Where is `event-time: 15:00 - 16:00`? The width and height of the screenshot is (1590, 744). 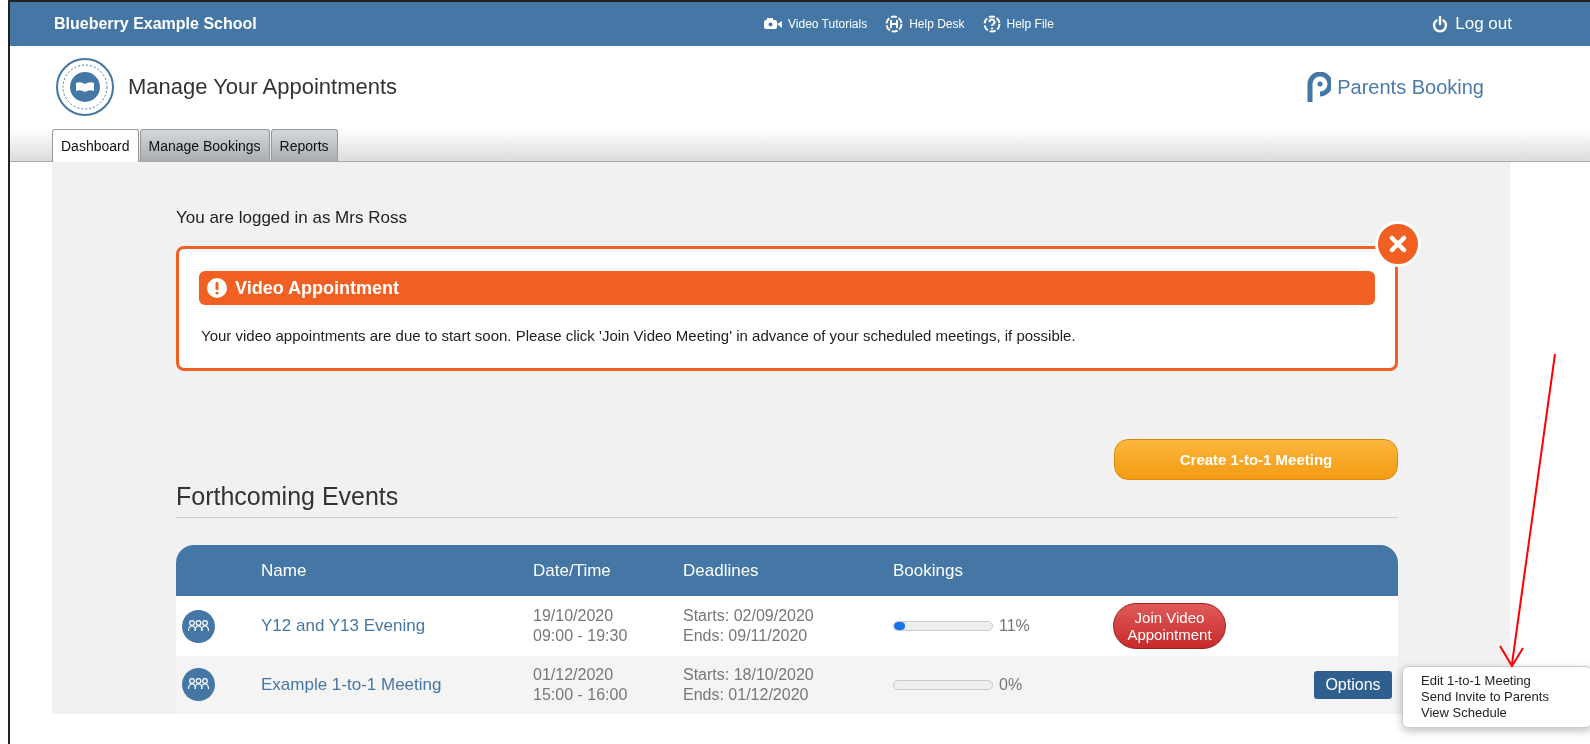
event-time: 15:00 - 16:00 is located at coordinates (581, 694).